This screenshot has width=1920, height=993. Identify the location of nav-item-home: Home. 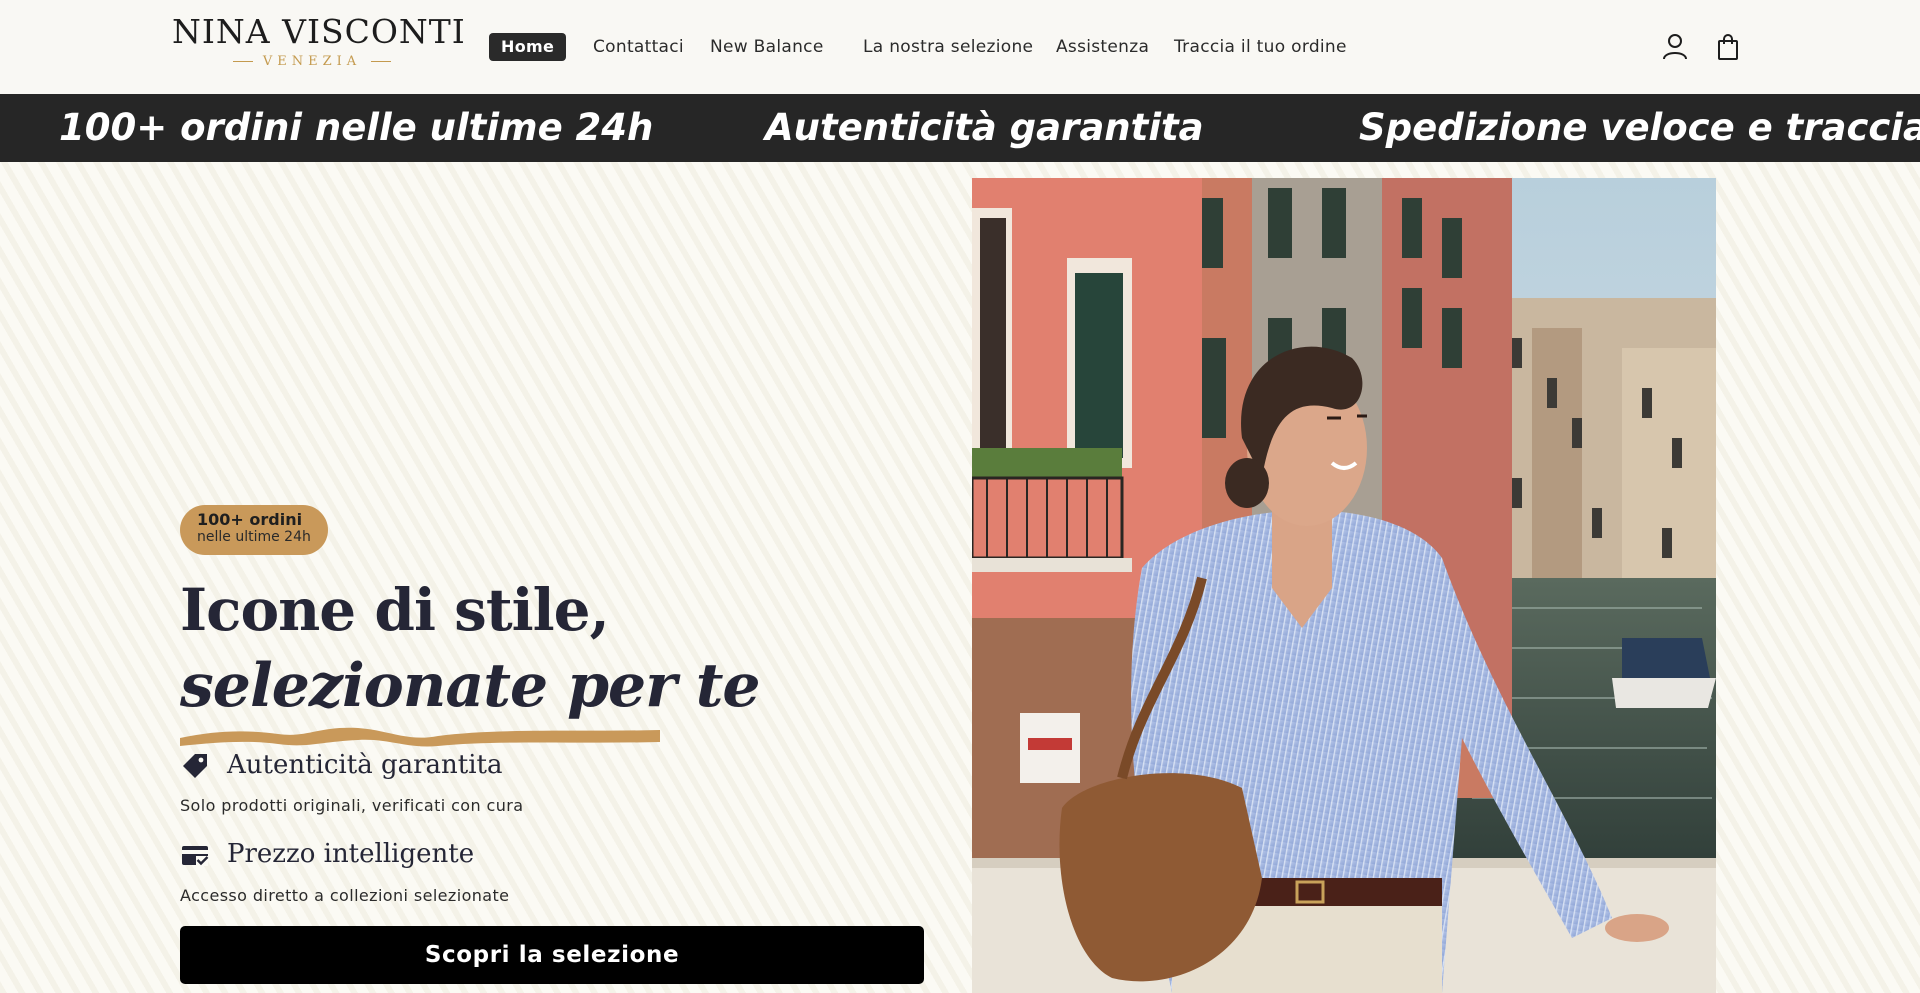
(528, 47).